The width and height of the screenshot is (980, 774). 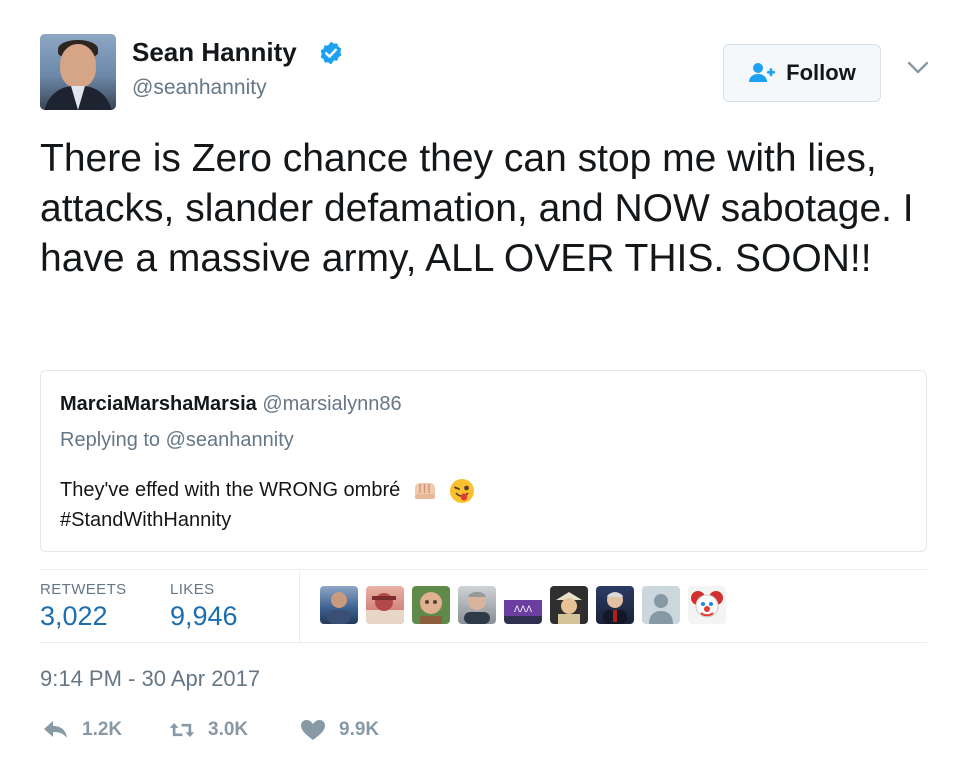 What do you see at coordinates (204, 616) in the screenshot?
I see `likes-count: 9,946` at bounding box center [204, 616].